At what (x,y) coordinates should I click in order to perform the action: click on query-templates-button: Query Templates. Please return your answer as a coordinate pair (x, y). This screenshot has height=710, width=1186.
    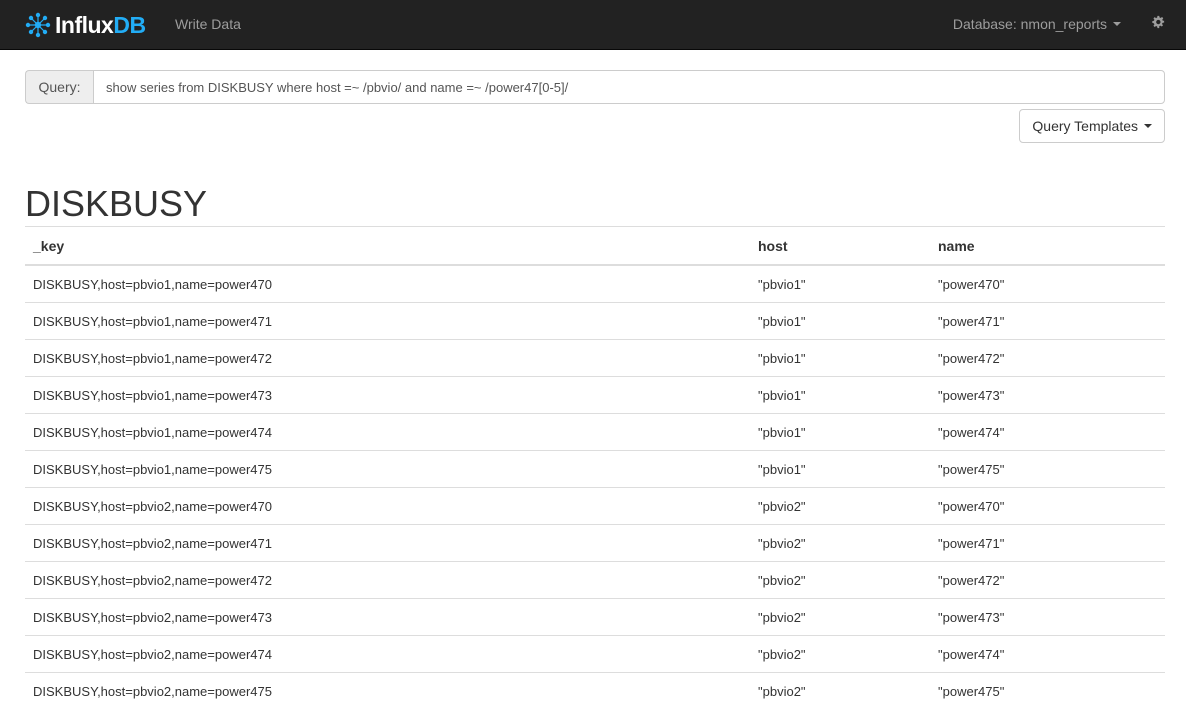
    Looking at the image, I should click on (1092, 126).